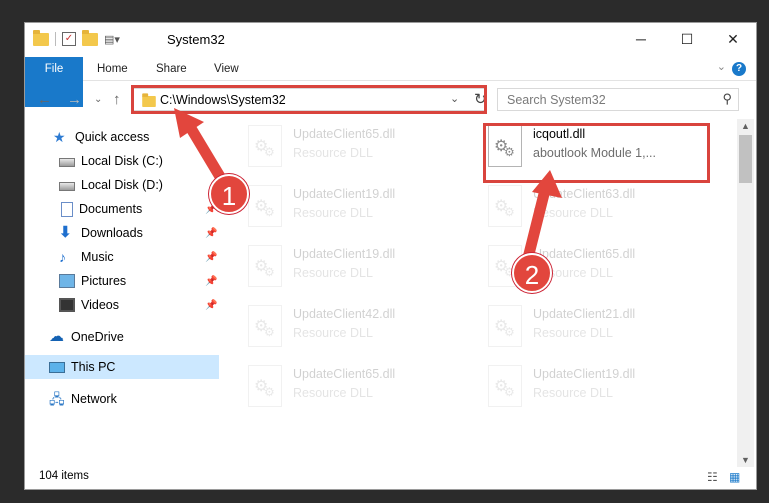  Describe the element at coordinates (67, 209) in the screenshot. I see `documents-icon` at that location.